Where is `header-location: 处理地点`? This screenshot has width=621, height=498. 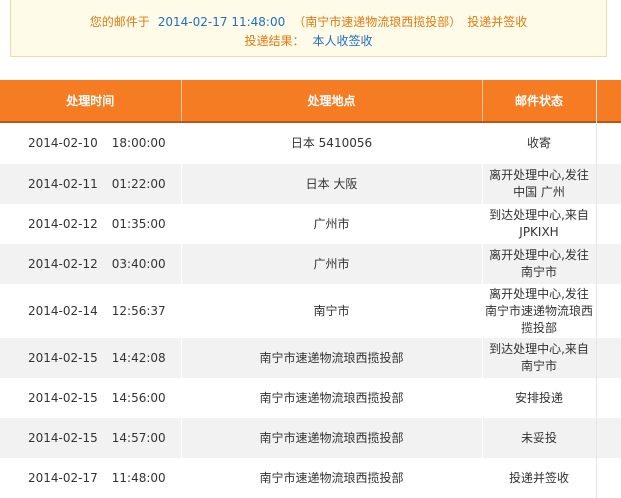
header-location: 处理地点 is located at coordinates (332, 100).